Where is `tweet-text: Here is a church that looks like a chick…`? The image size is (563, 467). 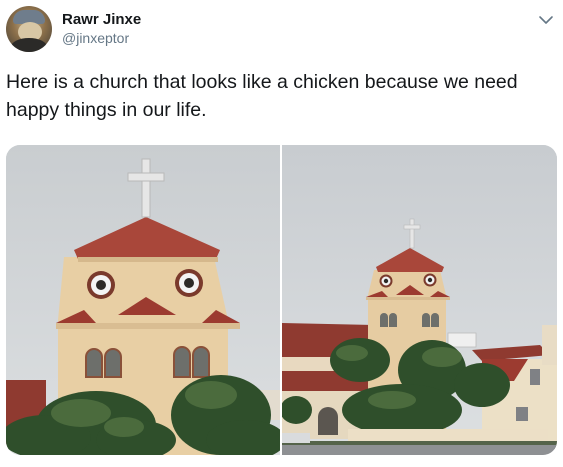 tweet-text: Here is a church that looks like a chick… is located at coordinates (262, 96).